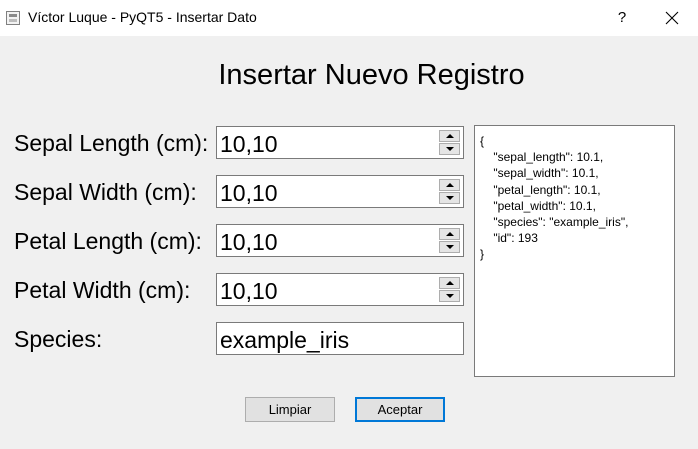  Describe the element at coordinates (340, 289) in the screenshot. I see `petal-width-spinbox: 10,10` at that location.